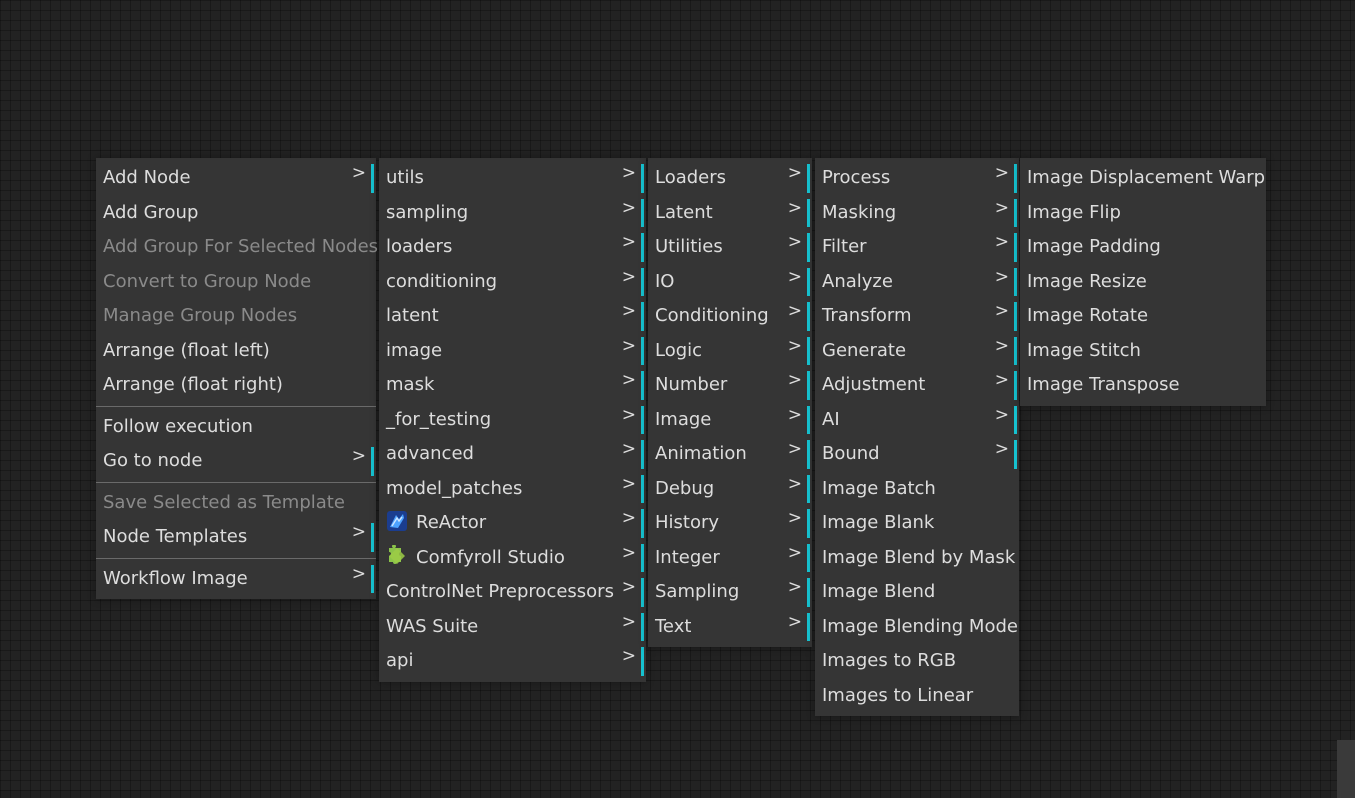  Describe the element at coordinates (917, 489) in the screenshot. I see `menu-item-image-batch: Image Batch` at that location.